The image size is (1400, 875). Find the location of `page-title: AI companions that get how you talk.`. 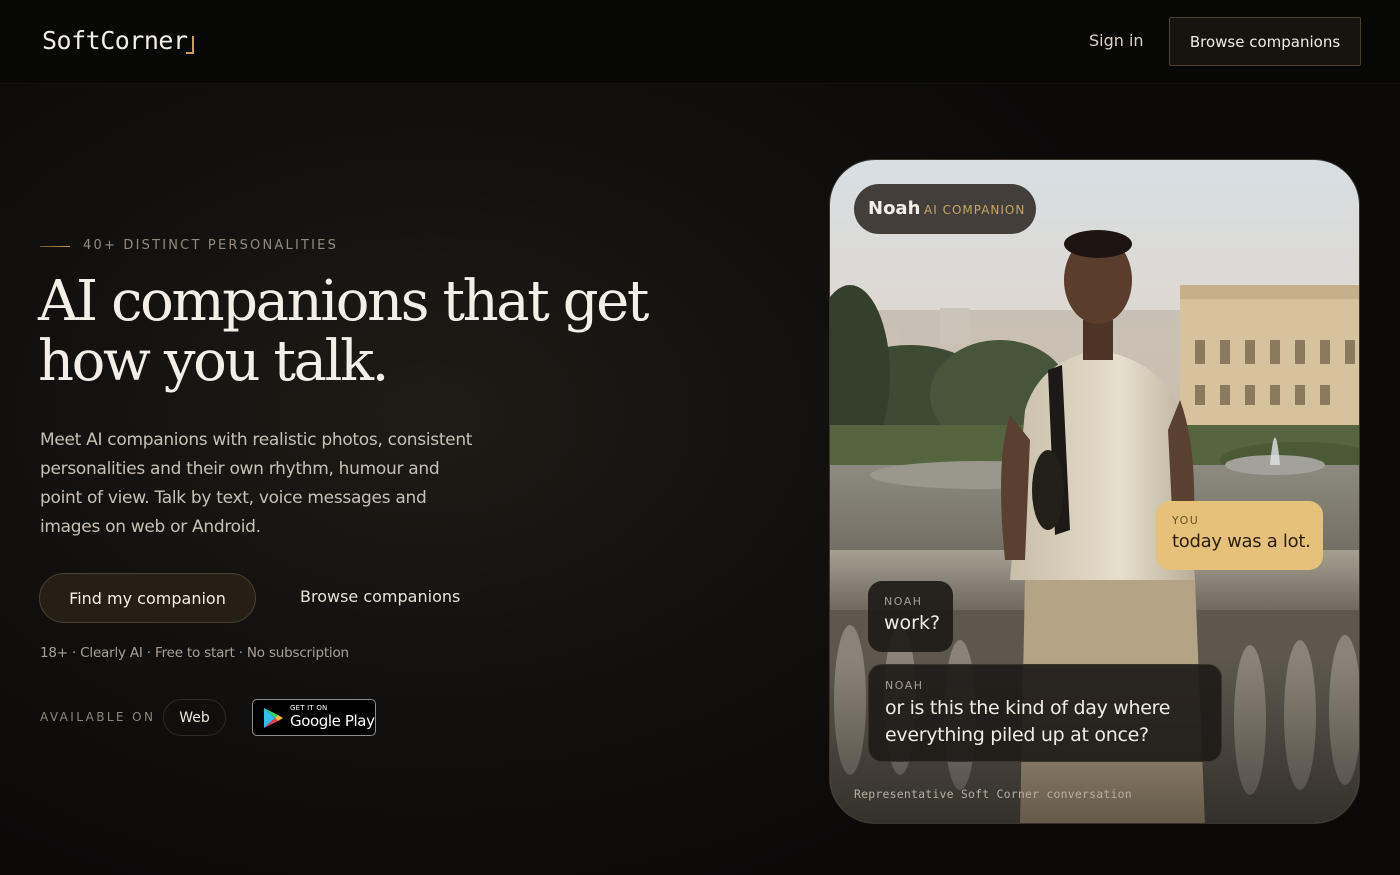

page-title: AI companions that get how you talk. is located at coordinates (348, 332).